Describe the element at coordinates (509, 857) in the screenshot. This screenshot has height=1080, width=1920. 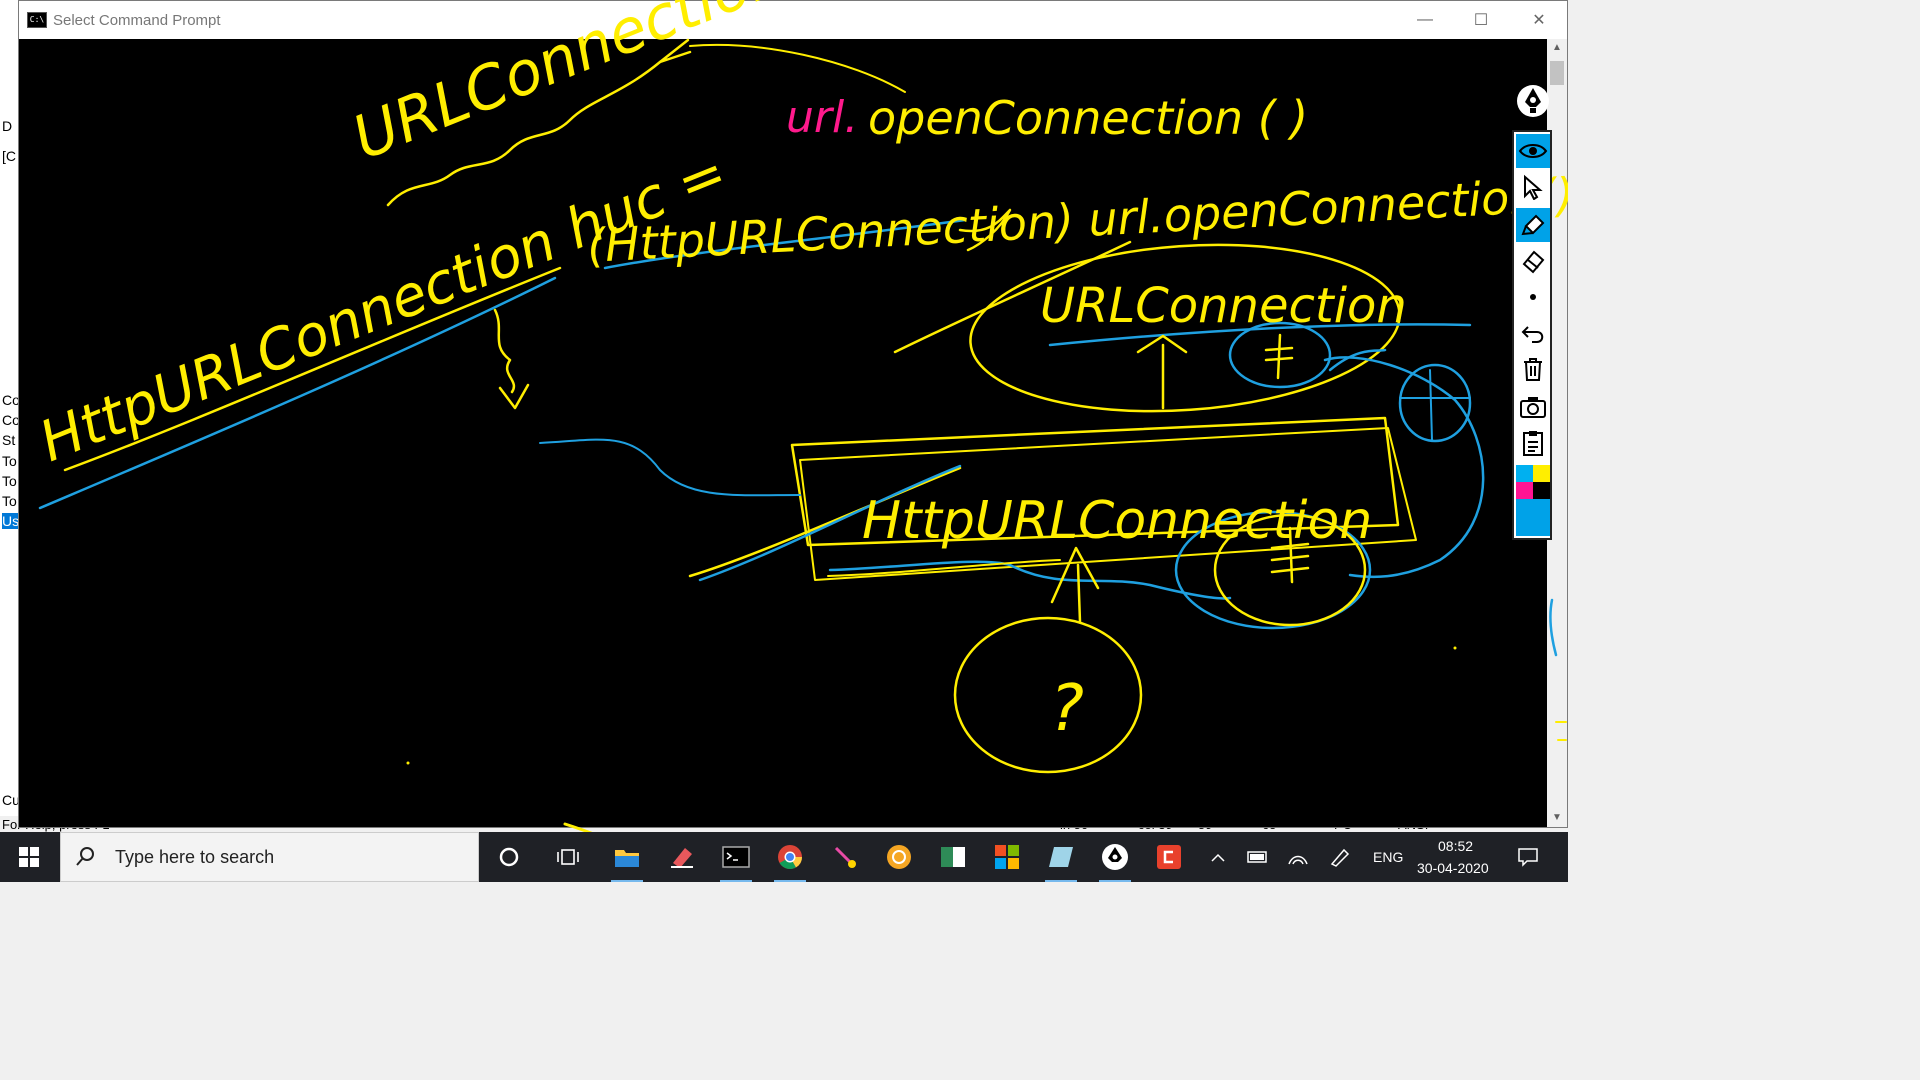
I see `cortana-icon` at that location.